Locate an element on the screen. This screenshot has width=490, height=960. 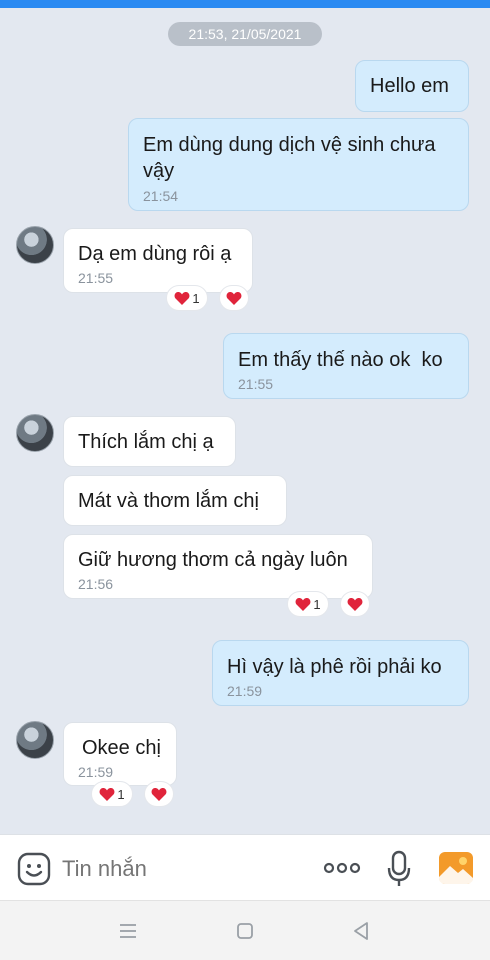
message-bubble-outgoing: Hello em is located at coordinates (412, 86).